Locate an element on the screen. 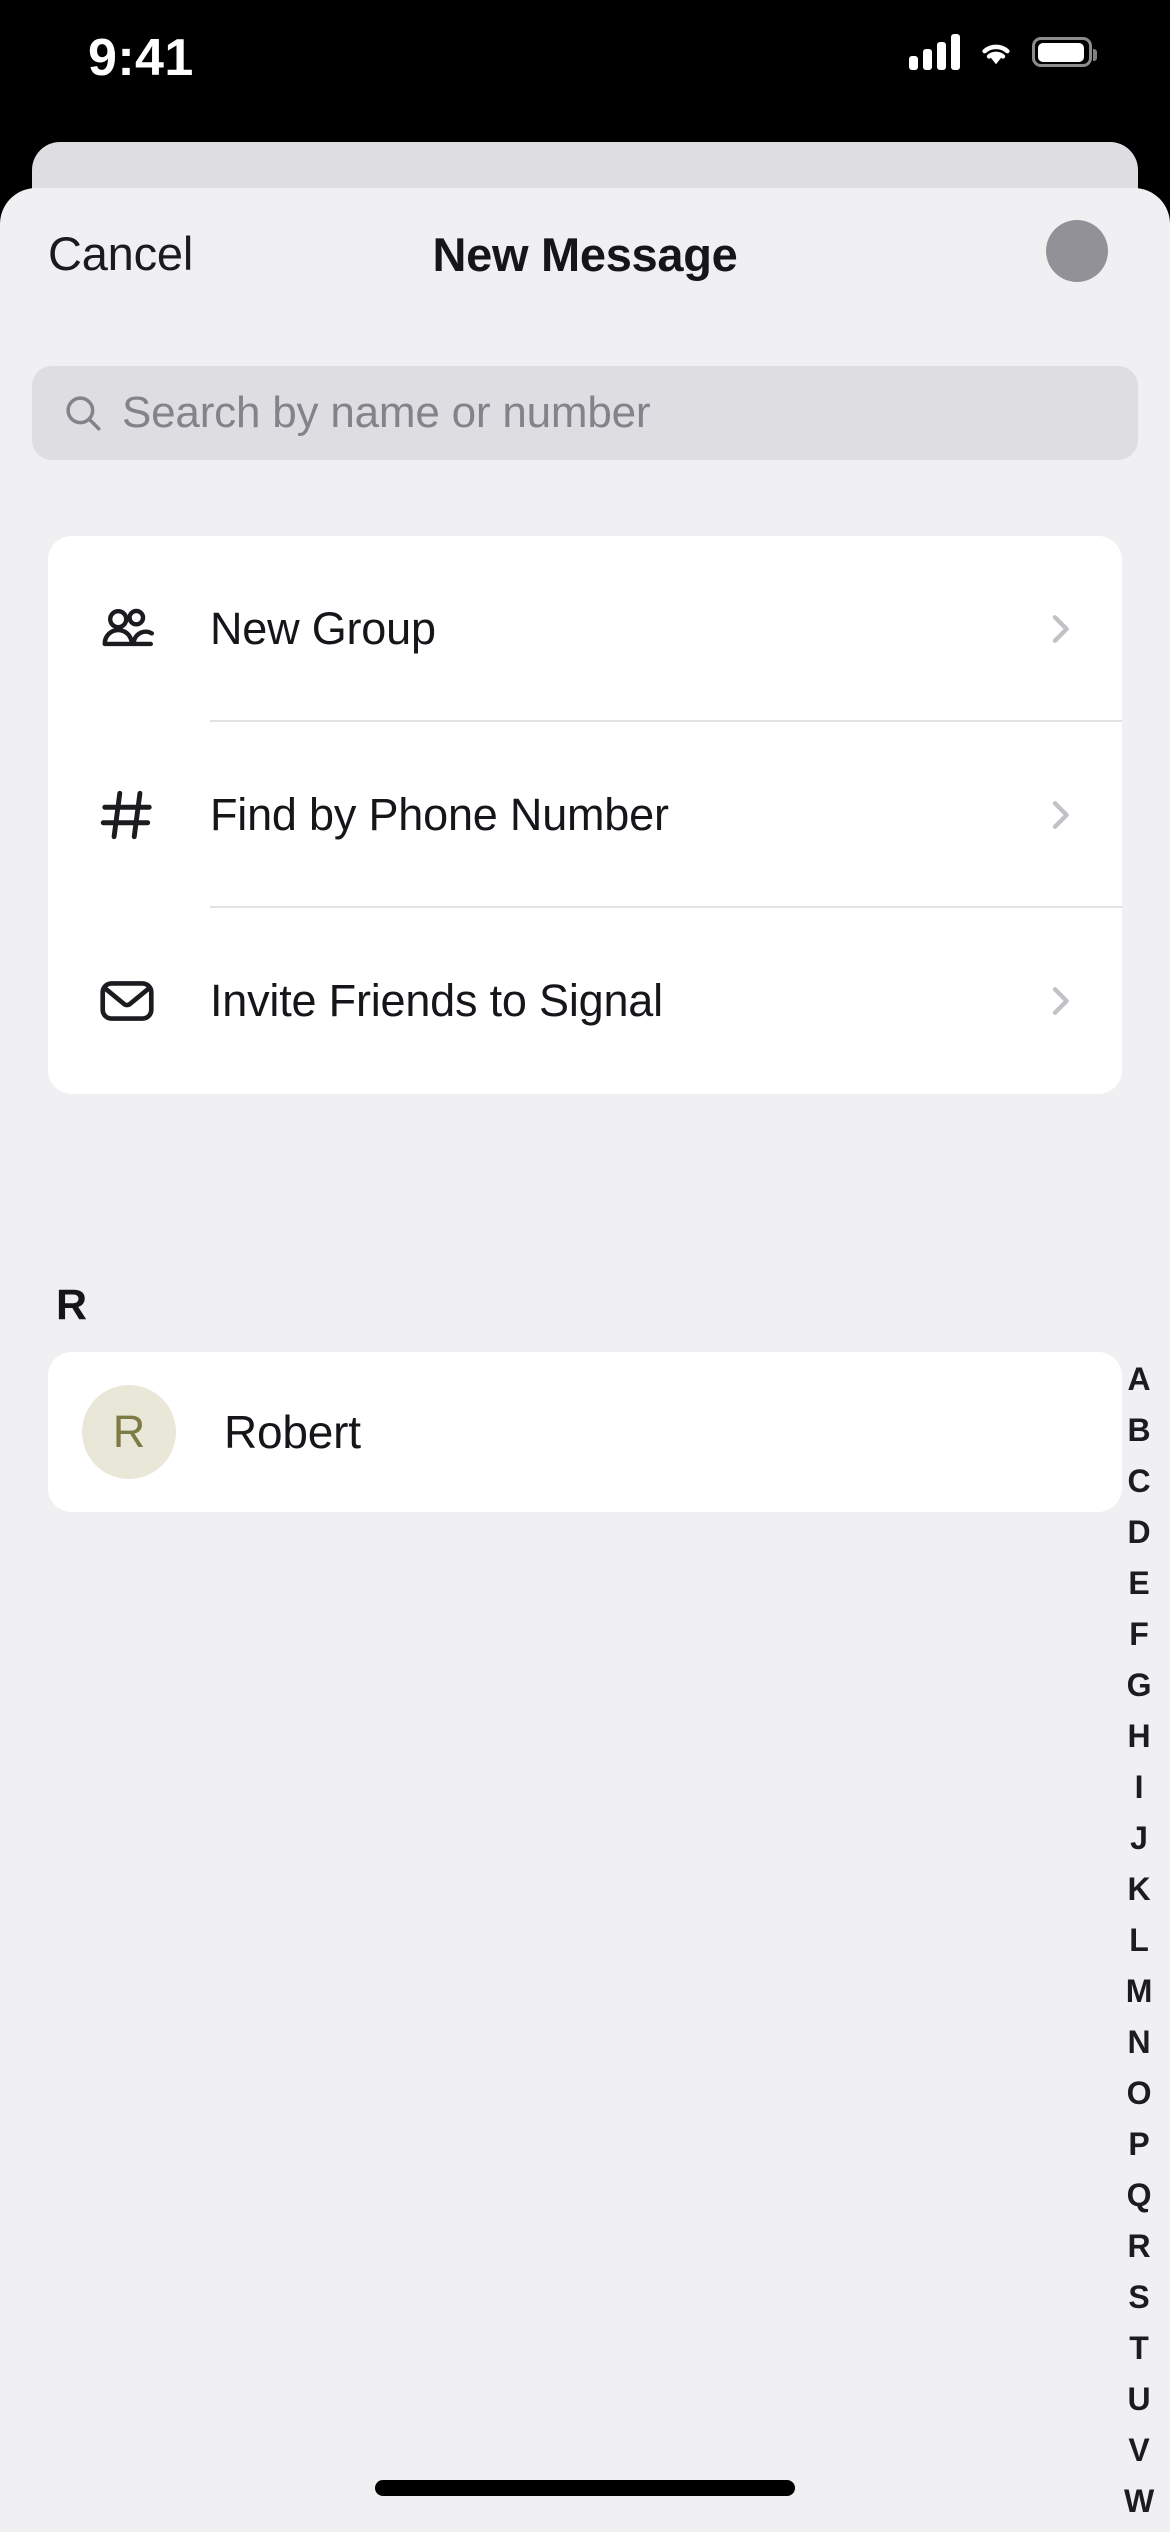  alphabet-index-letter: A is located at coordinates (1138, 1379).